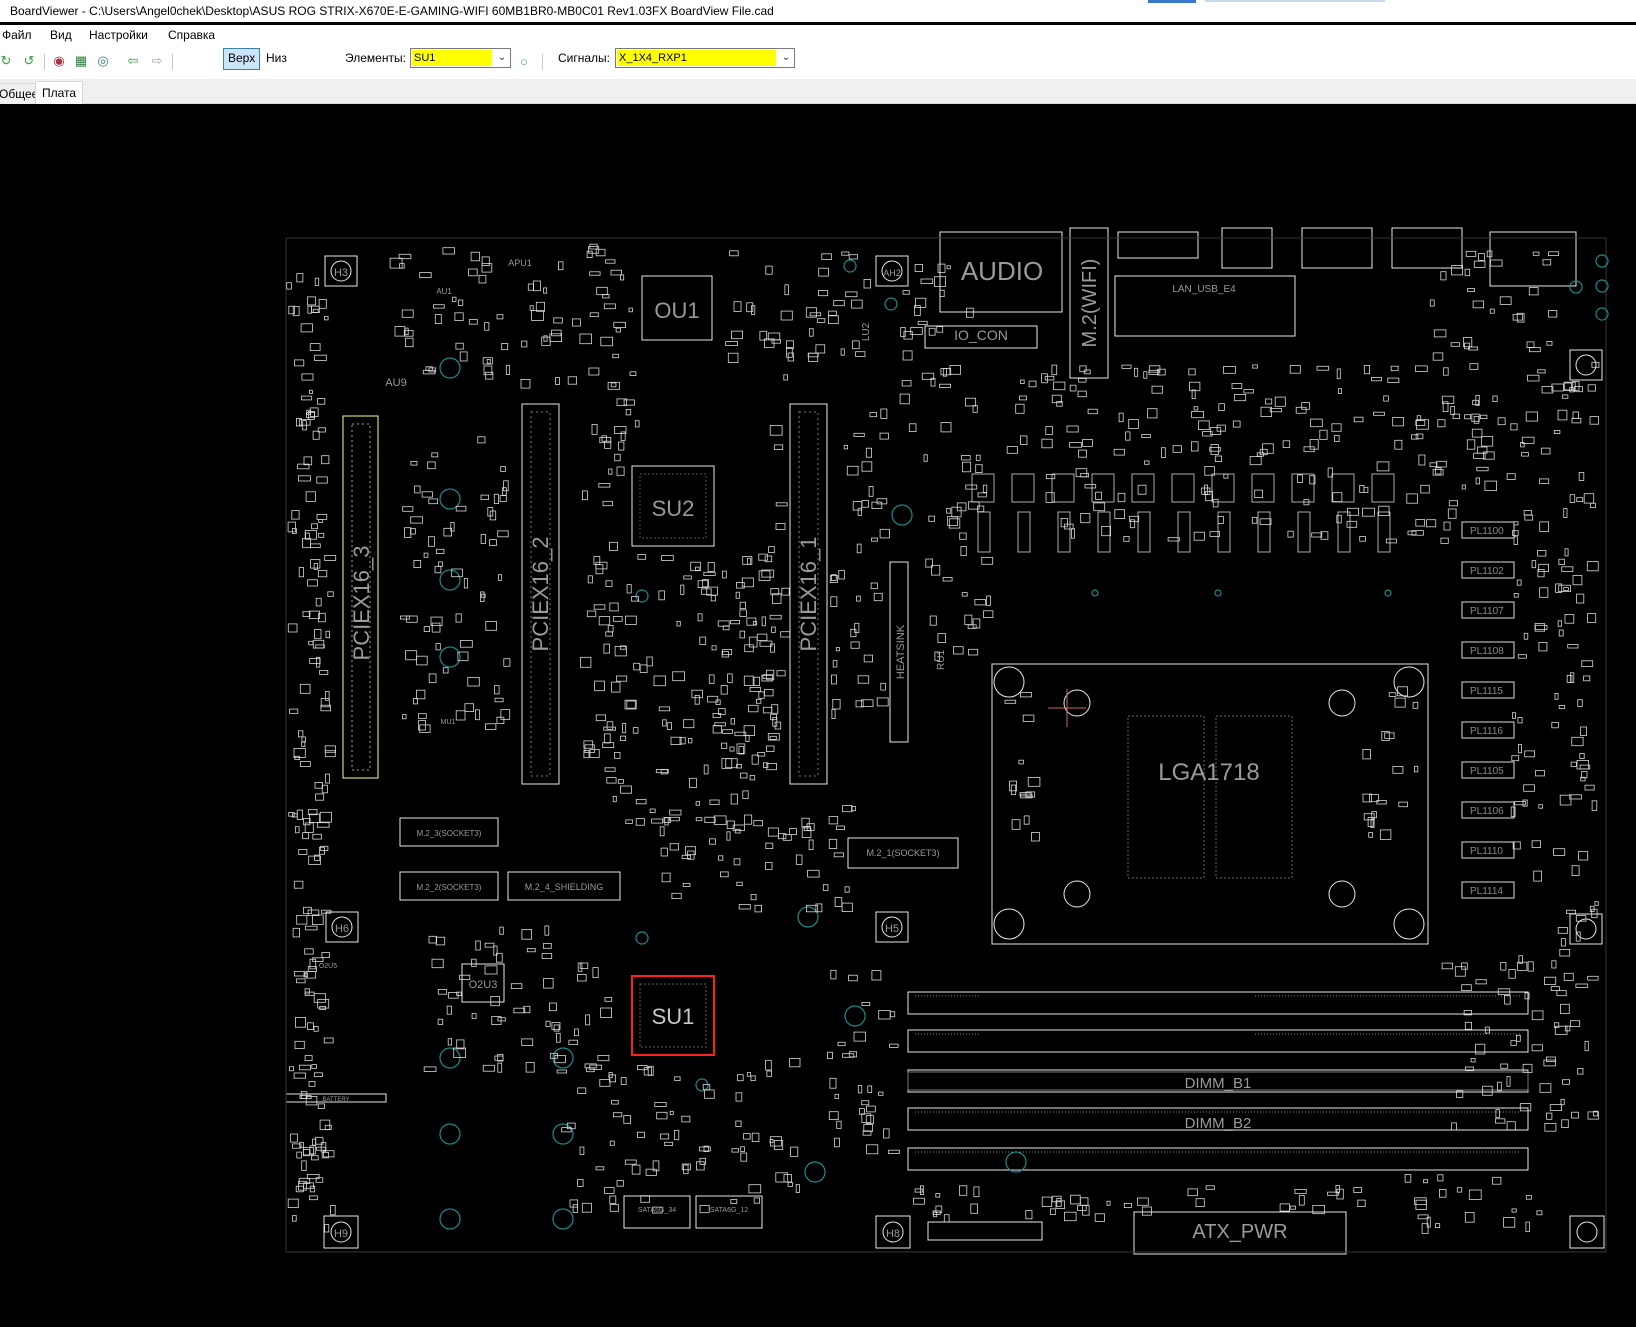  Describe the element at coordinates (118, 35) in the screenshot. I see `menu-settings: Настройки` at that location.